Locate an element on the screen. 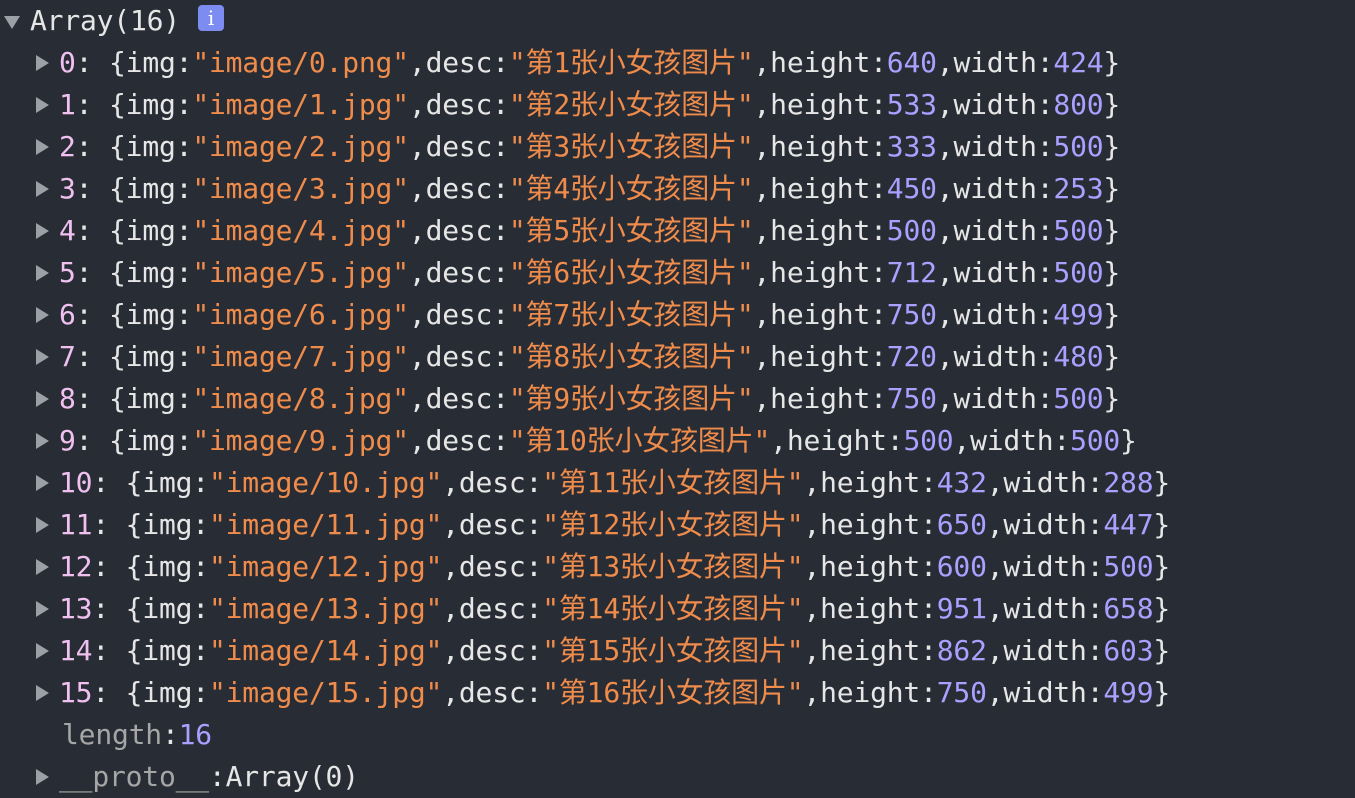 The height and width of the screenshot is (798, 1355). img-value: image/13.jpg is located at coordinates (325, 608).